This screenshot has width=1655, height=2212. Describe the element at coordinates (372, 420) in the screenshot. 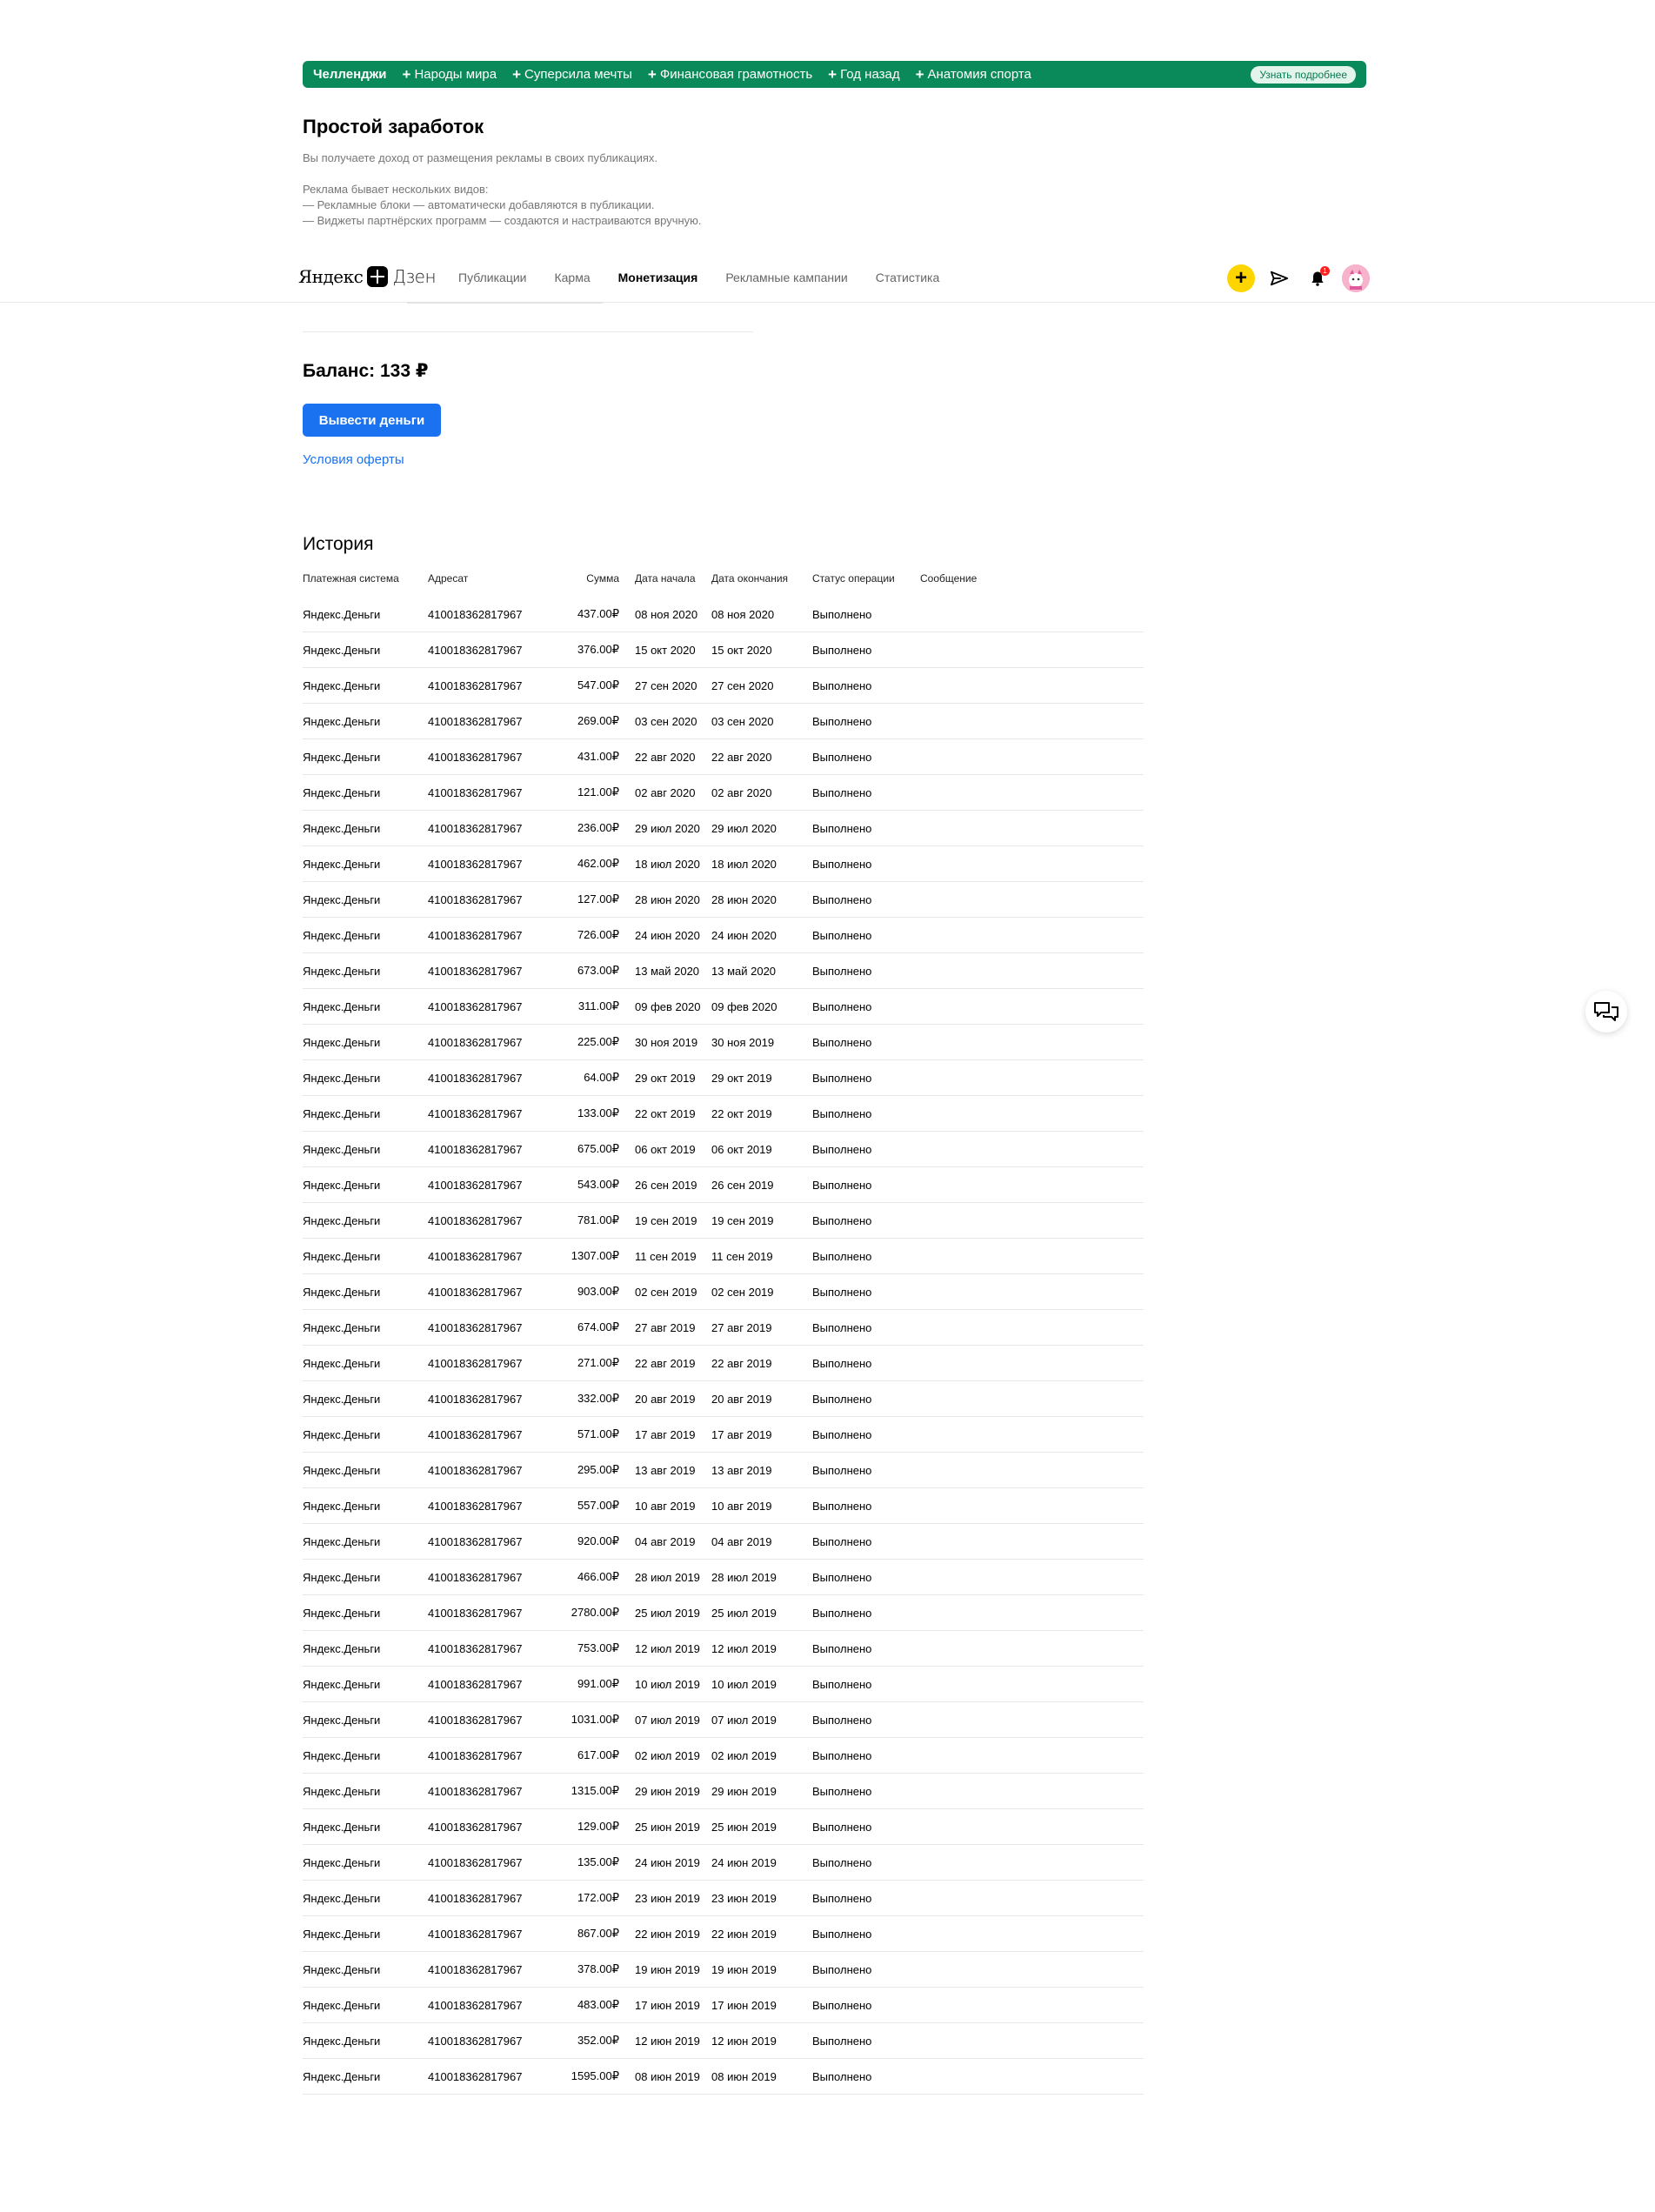

I see `withdraw-money-button: Вывести деньги` at that location.